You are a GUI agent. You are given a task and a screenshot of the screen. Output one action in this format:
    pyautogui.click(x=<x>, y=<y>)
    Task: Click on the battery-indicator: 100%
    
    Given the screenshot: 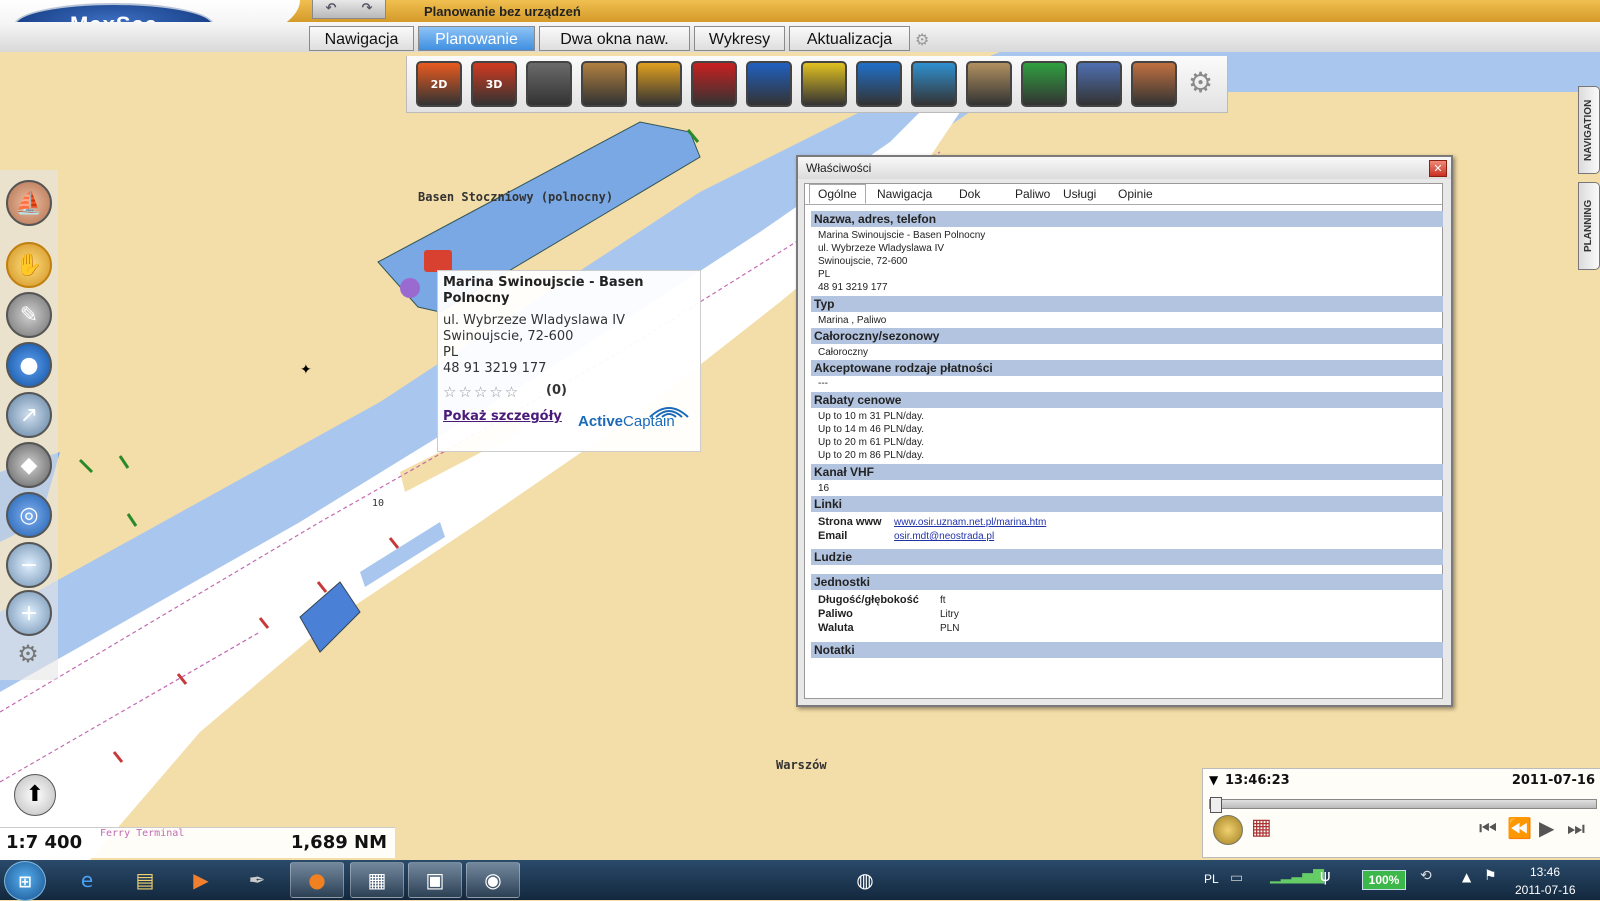 What is the action you would take?
    pyautogui.click(x=1384, y=880)
    